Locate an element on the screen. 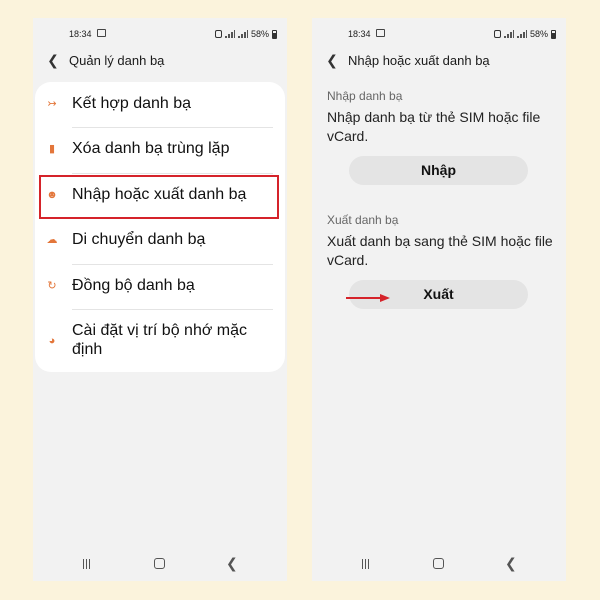  remove-duplicates-icon: ▮ is located at coordinates (52, 149).